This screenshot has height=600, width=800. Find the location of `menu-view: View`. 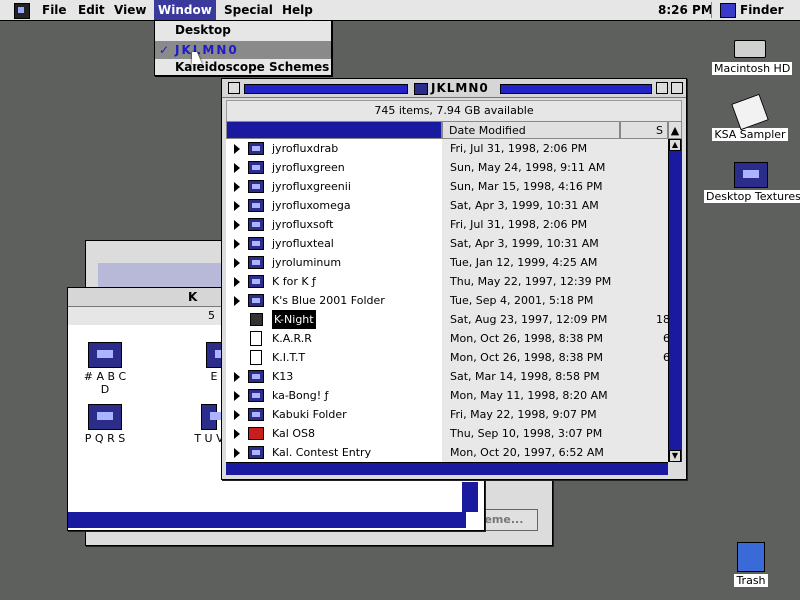

menu-view: View is located at coordinates (130, 10).